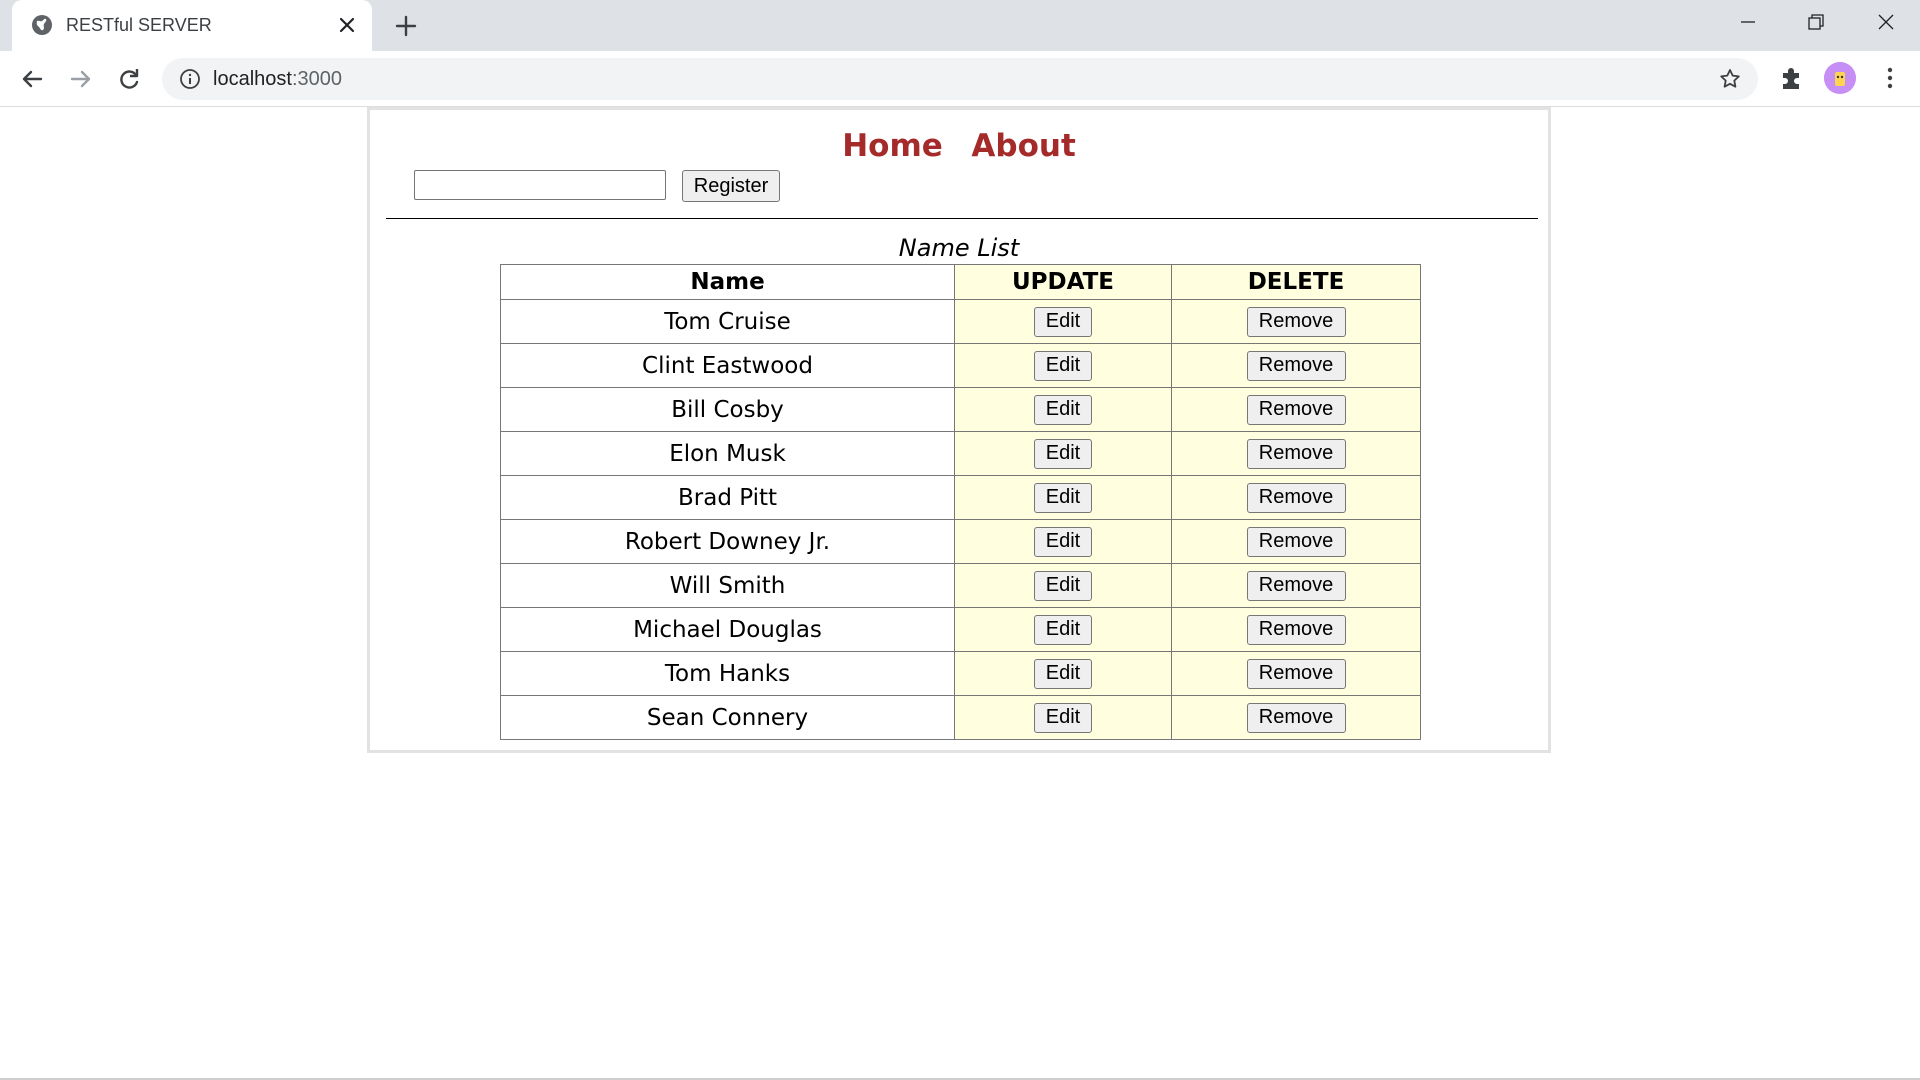  I want to click on name-cell: Brad Pitt, so click(727, 497).